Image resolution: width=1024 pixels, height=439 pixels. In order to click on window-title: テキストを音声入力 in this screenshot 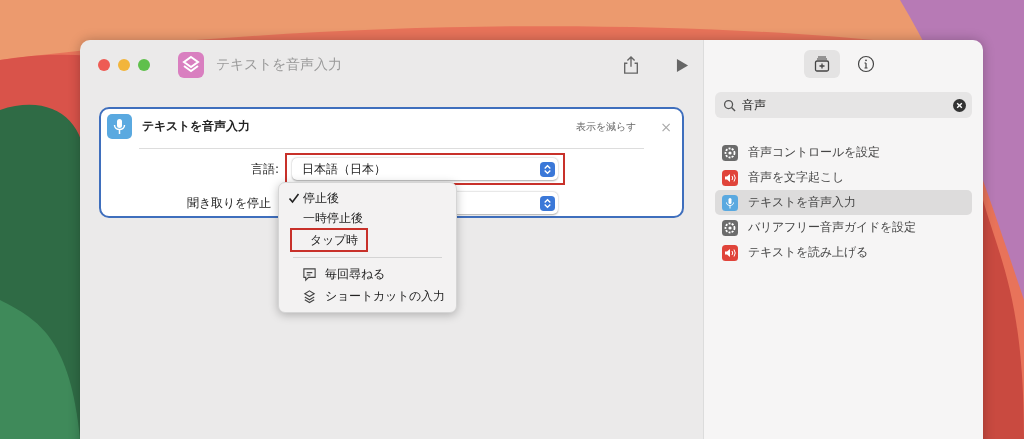, I will do `click(279, 65)`.